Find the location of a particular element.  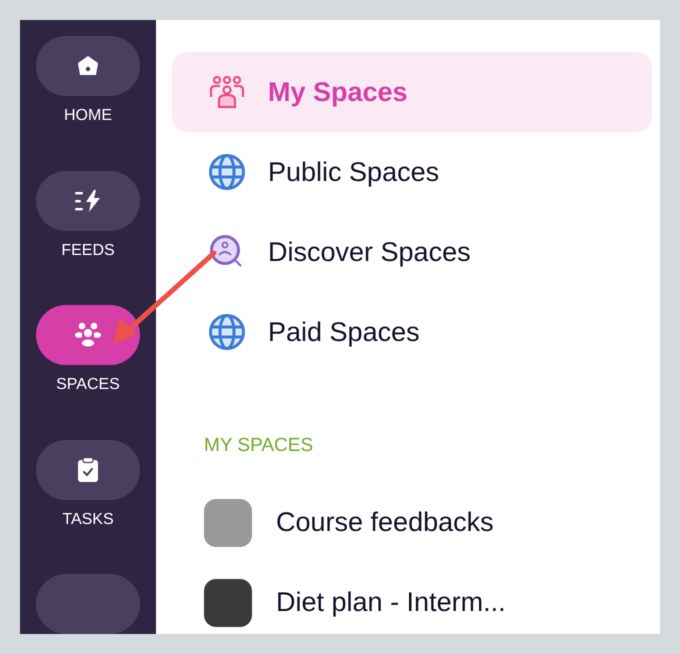

menu-item: My Spaces is located at coordinates (412, 92).